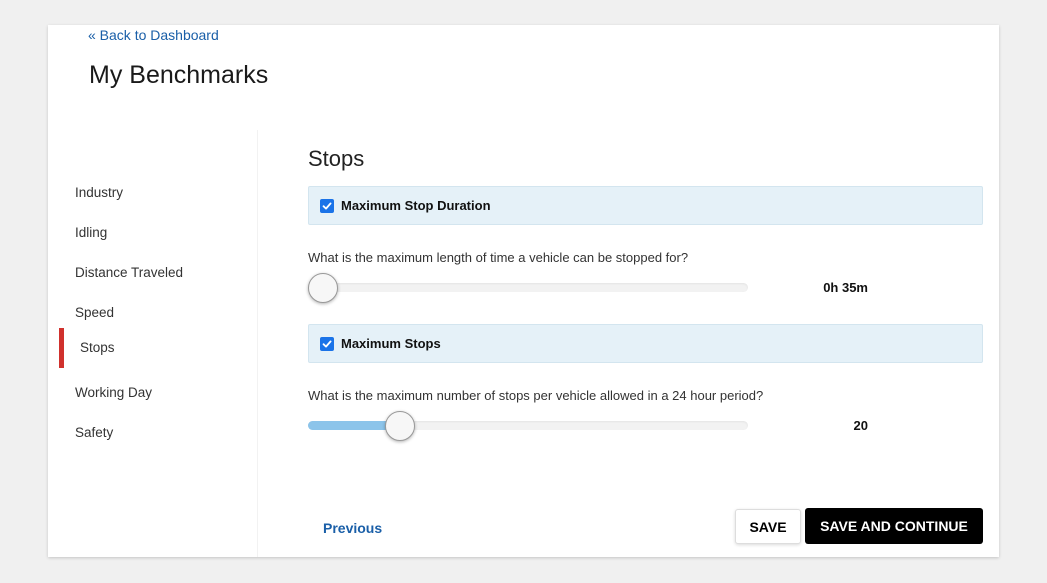  Describe the element at coordinates (352, 528) in the screenshot. I see `previous-link: Previous` at that location.